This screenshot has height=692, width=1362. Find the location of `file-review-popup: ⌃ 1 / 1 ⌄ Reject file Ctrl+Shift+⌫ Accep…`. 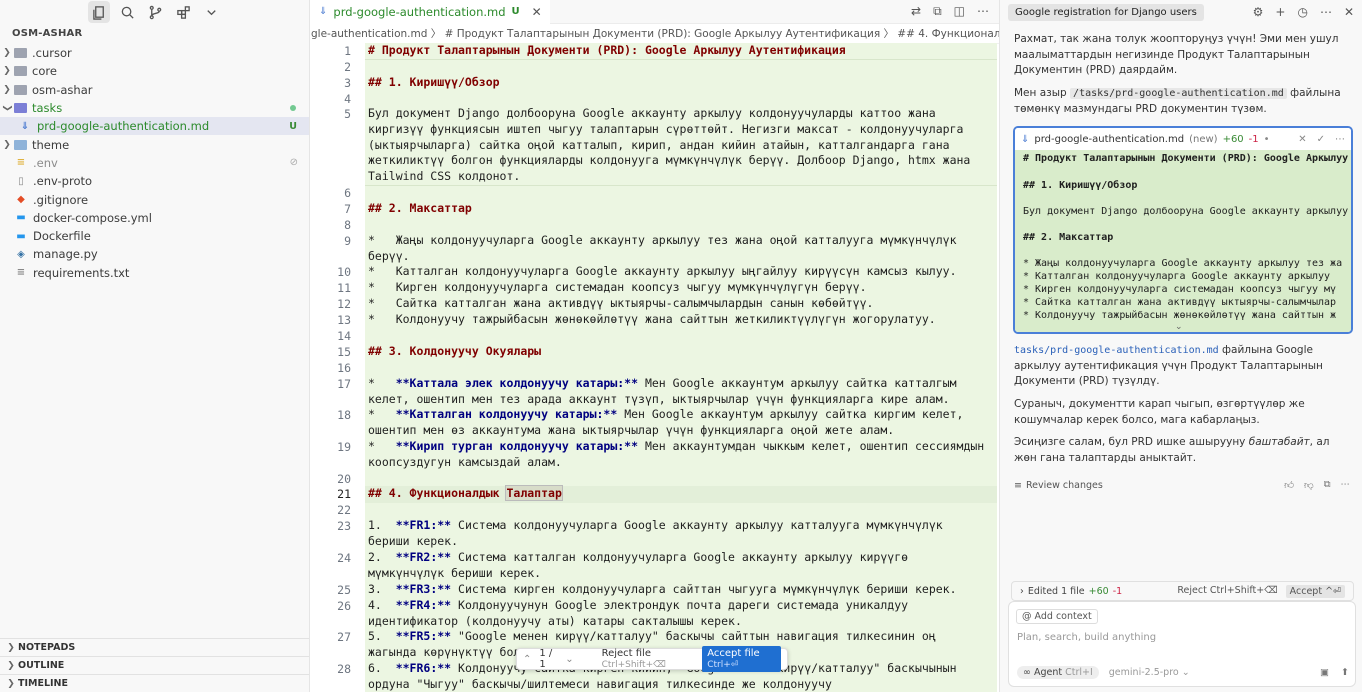

file-review-popup: ⌃ 1 / 1 ⌄ Reject file Ctrl+Shift+⌫ Accep… is located at coordinates (652, 659).